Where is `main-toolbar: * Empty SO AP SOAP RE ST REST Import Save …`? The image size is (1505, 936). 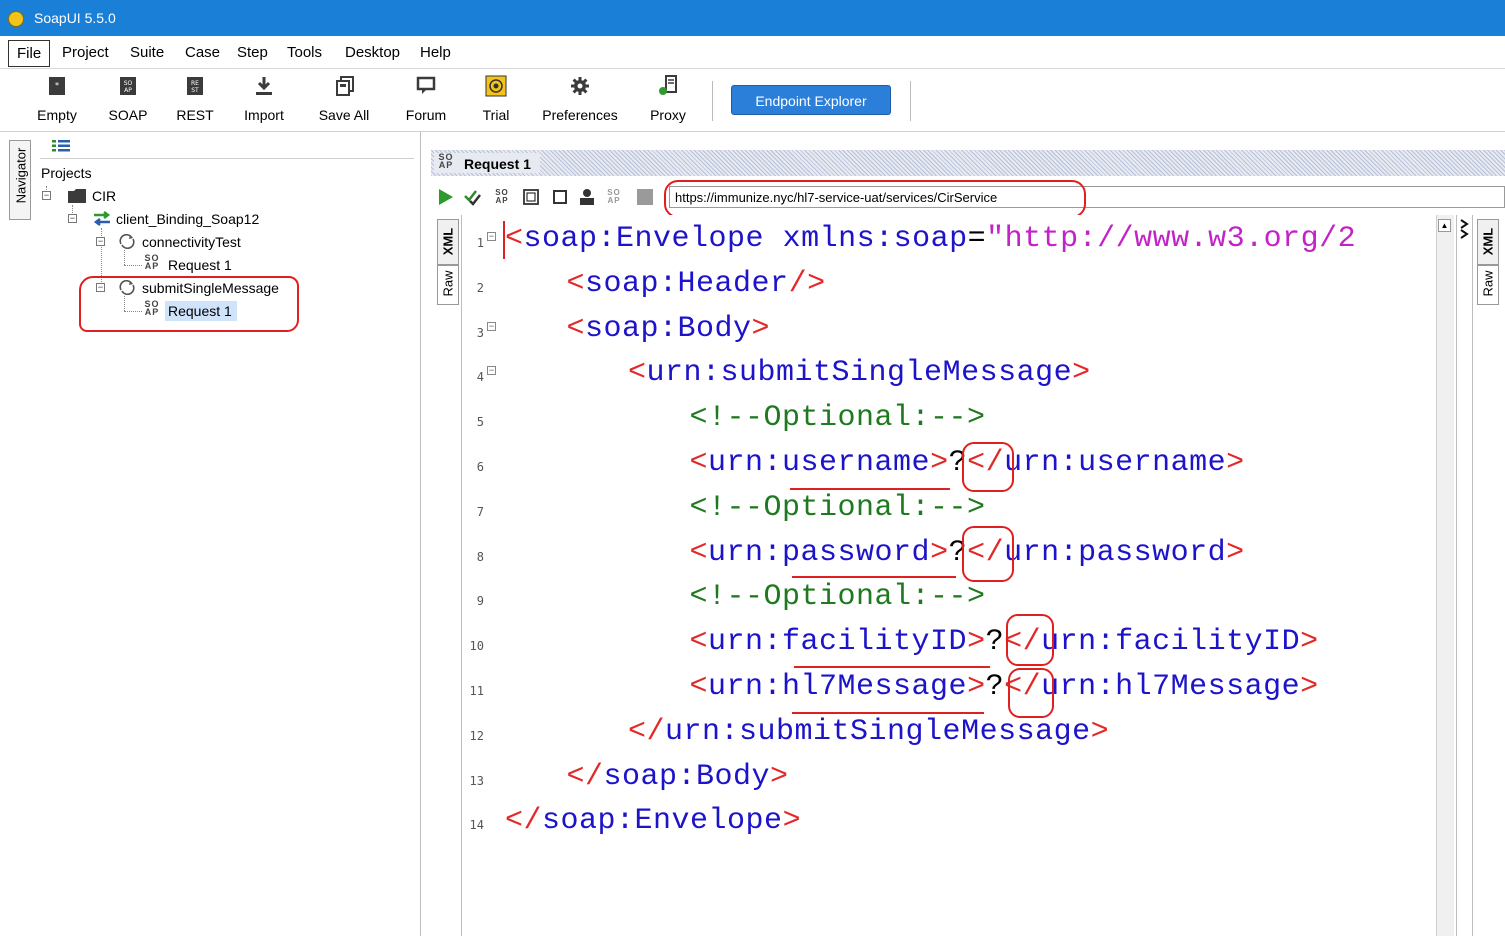
main-toolbar: * Empty SO AP SOAP RE ST REST Import Save … is located at coordinates (752, 100).